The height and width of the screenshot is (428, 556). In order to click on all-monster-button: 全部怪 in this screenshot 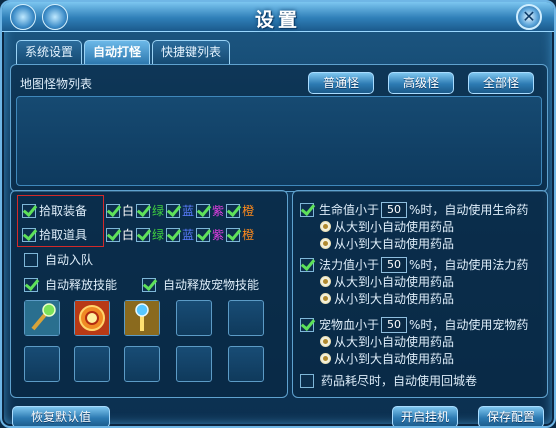, I will do `click(501, 83)`.